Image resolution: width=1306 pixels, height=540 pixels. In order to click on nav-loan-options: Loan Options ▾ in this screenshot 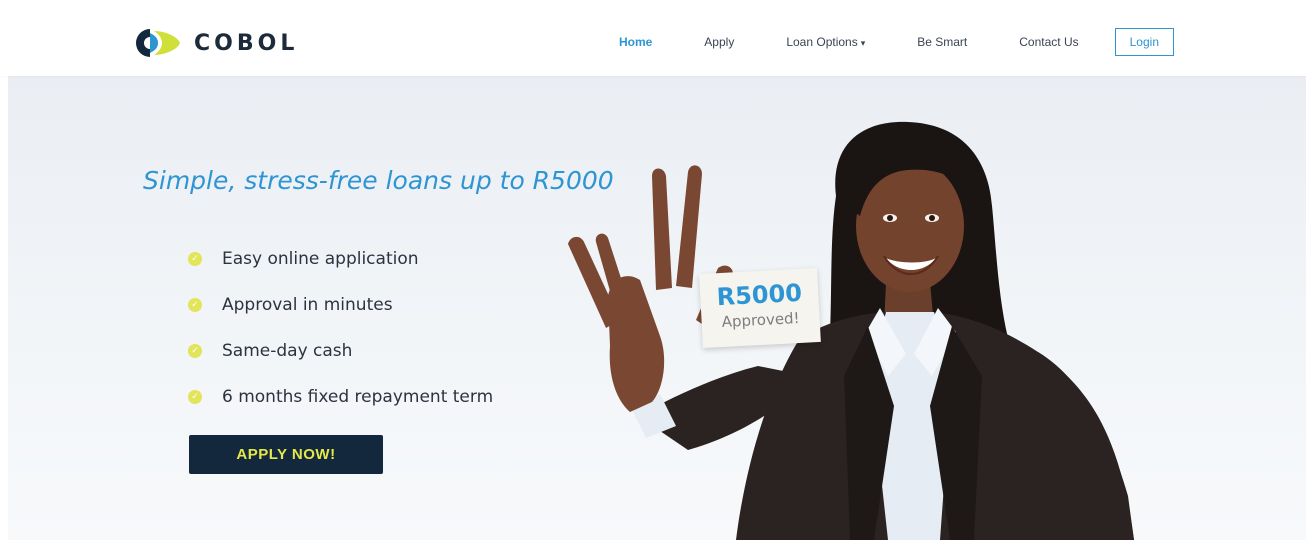, I will do `click(825, 42)`.